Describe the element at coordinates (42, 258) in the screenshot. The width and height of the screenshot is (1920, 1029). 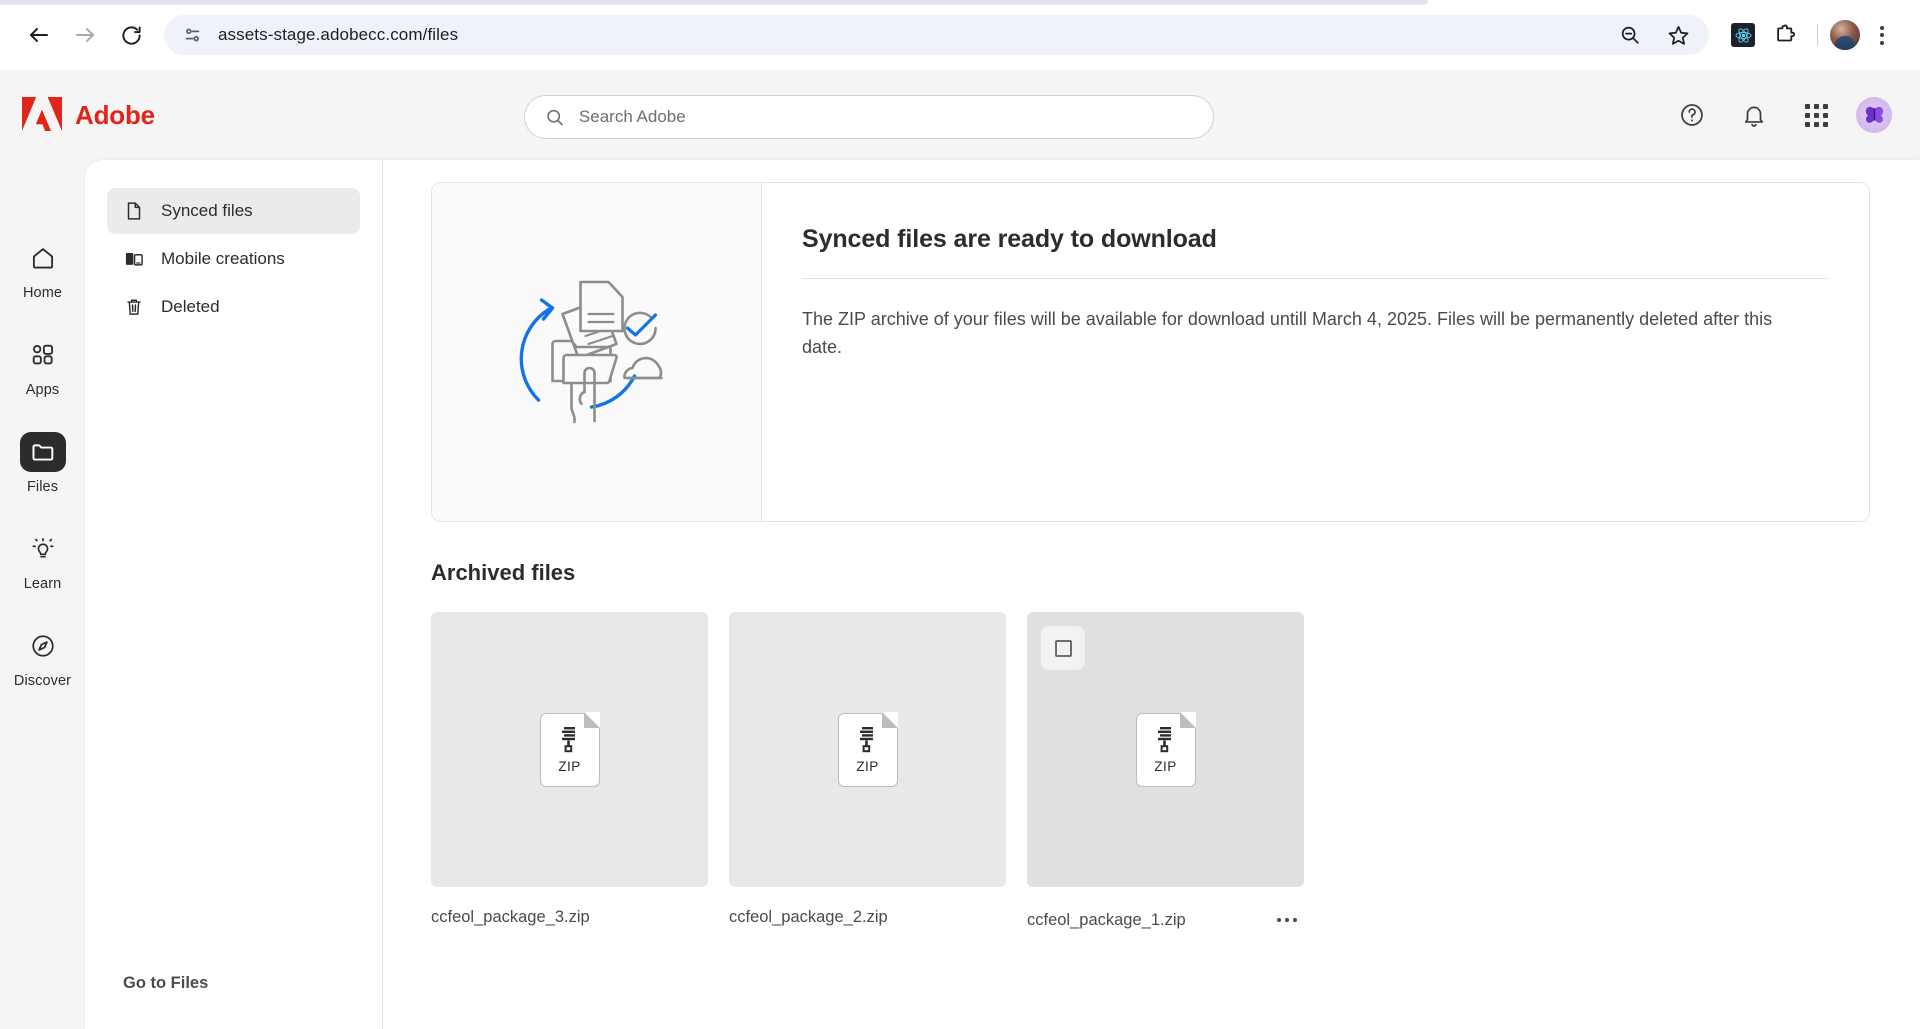
I see `home-icon` at that location.